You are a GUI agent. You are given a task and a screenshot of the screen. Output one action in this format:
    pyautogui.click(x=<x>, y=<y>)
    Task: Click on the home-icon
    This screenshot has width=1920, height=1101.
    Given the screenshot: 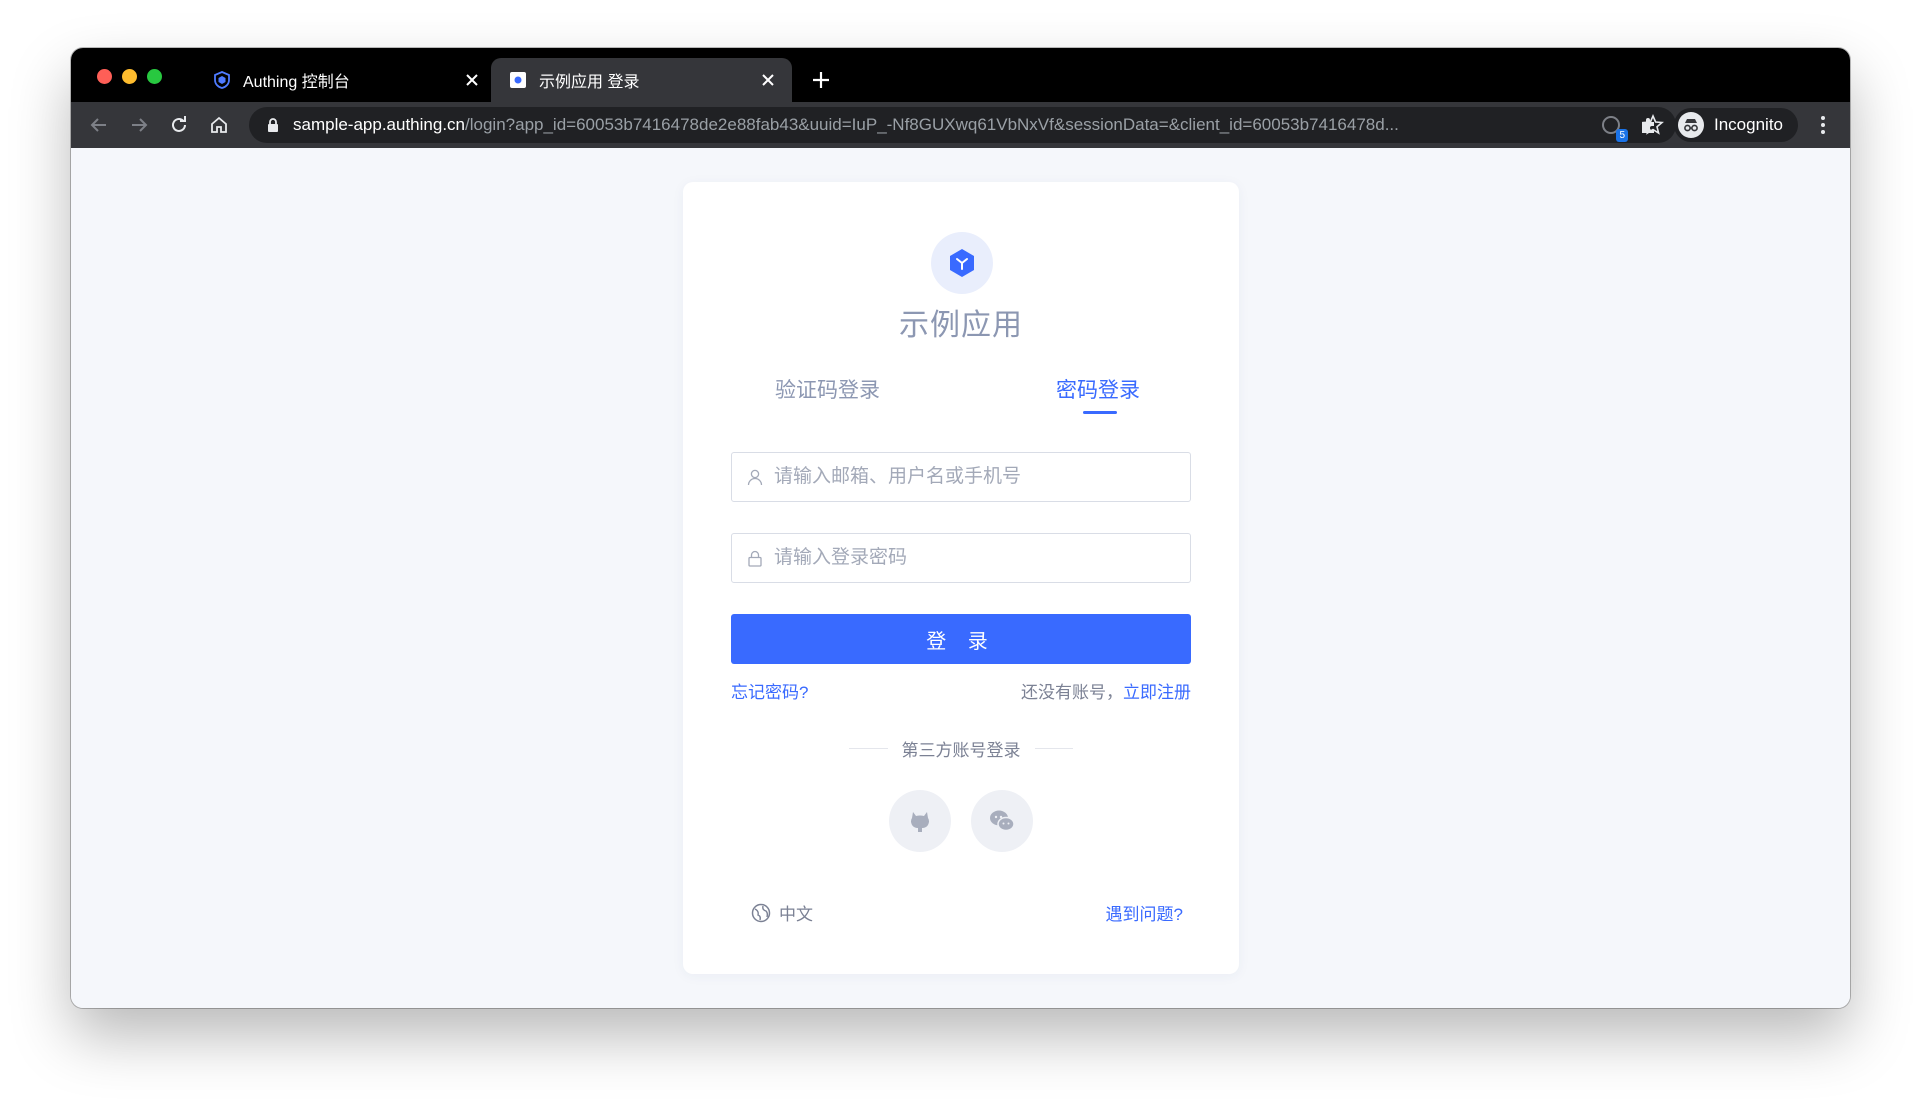 What is the action you would take?
    pyautogui.click(x=219, y=125)
    